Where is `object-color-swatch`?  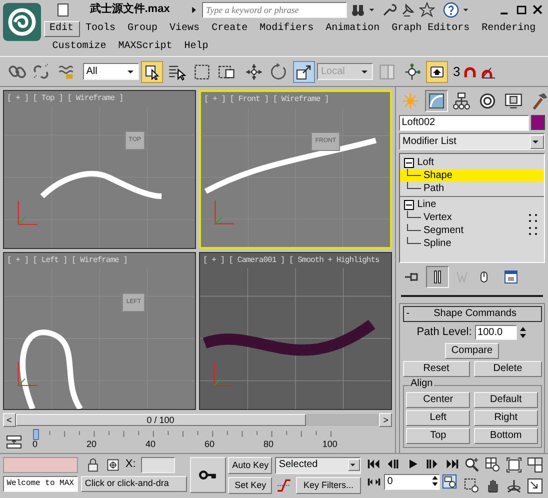 object-color-swatch is located at coordinates (538, 122).